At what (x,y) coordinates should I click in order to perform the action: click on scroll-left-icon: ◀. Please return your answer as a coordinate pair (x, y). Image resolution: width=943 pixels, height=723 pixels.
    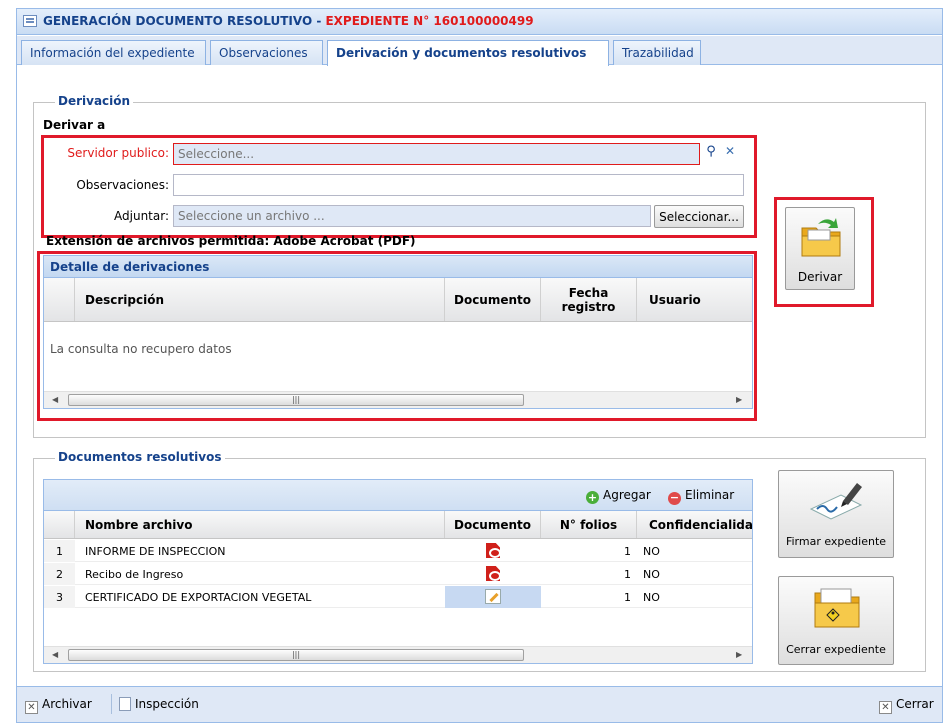
    Looking at the image, I should click on (55, 654).